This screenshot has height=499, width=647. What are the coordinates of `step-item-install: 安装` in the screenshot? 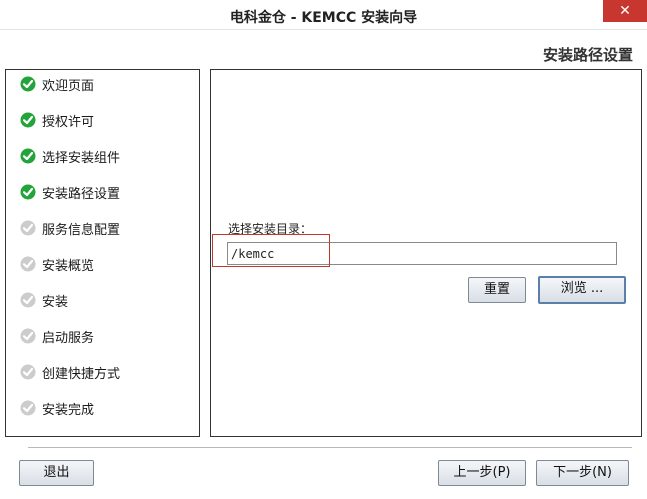 It's located at (44, 300).